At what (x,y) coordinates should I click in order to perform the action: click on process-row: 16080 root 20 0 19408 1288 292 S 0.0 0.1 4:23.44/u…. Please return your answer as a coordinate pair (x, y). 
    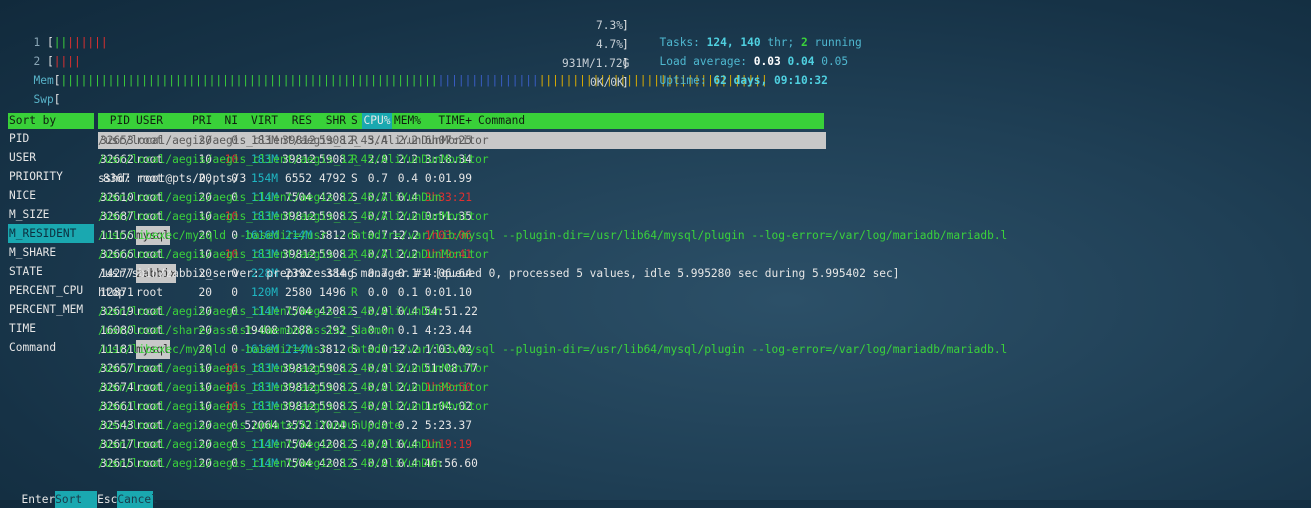
    Looking at the image, I should click on (698, 330).